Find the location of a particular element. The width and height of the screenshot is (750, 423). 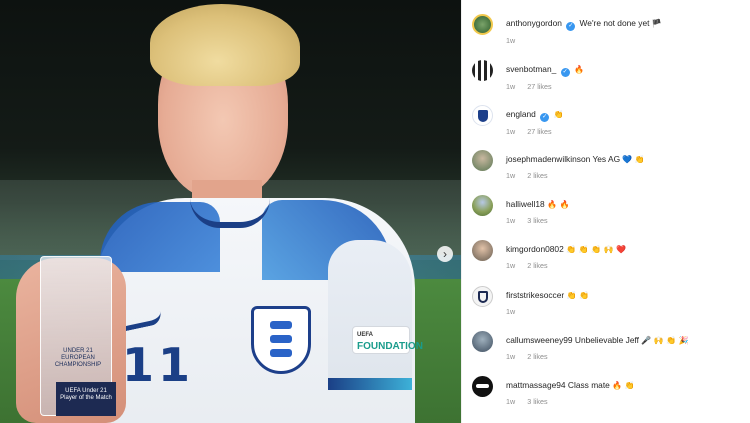

comment-row: kimgordon0802 👏 👏 👏 🙌 ❤️ 1w 2 likes is located at coordinates (606, 262).